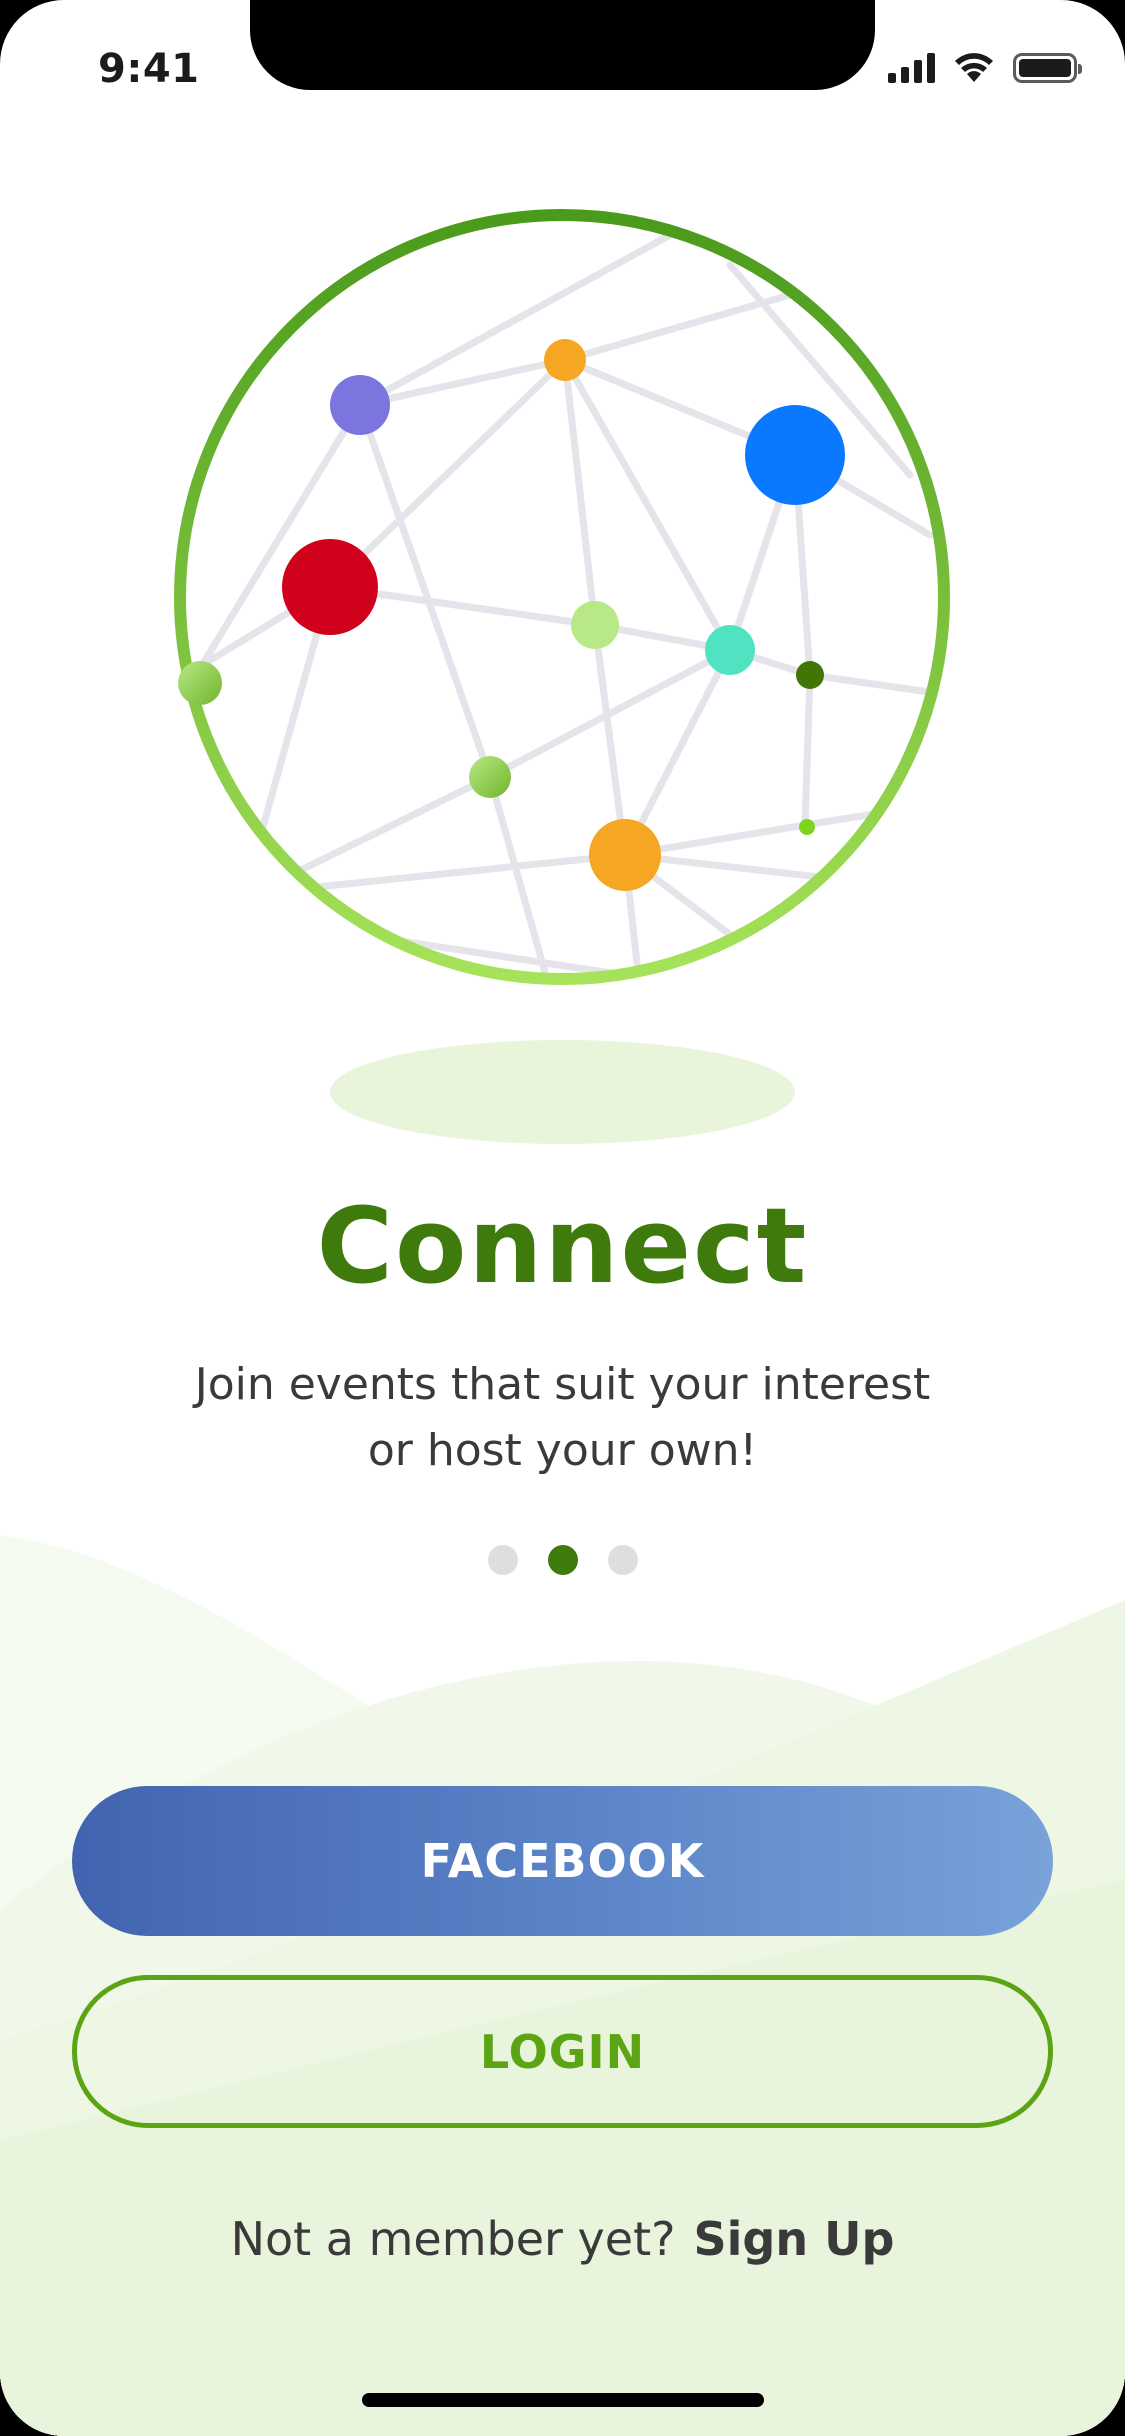 The height and width of the screenshot is (2436, 1125). Describe the element at coordinates (562, 1246) in the screenshot. I see `page-title: Connect` at that location.